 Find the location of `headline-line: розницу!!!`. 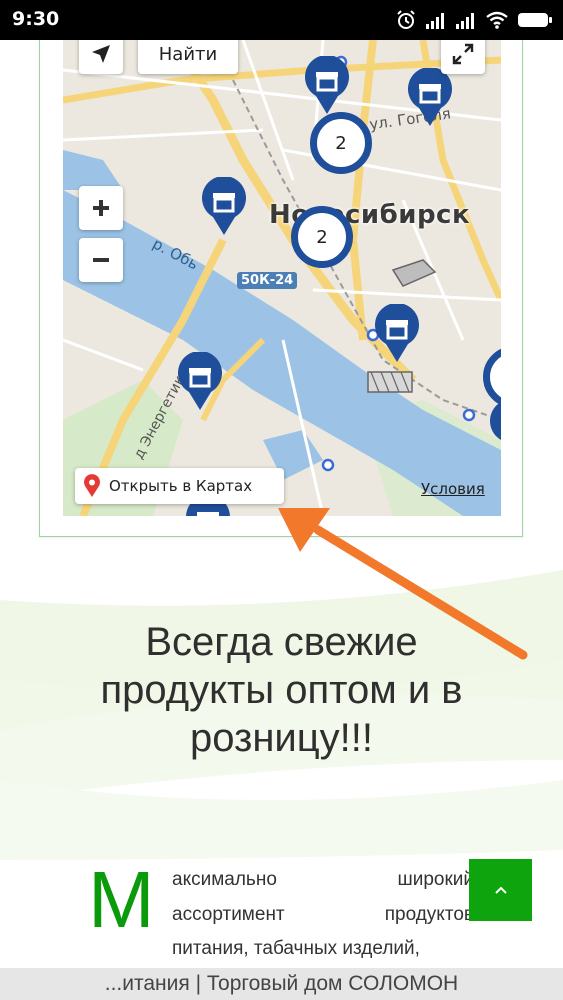

headline-line: розницу!!! is located at coordinates (281, 738).